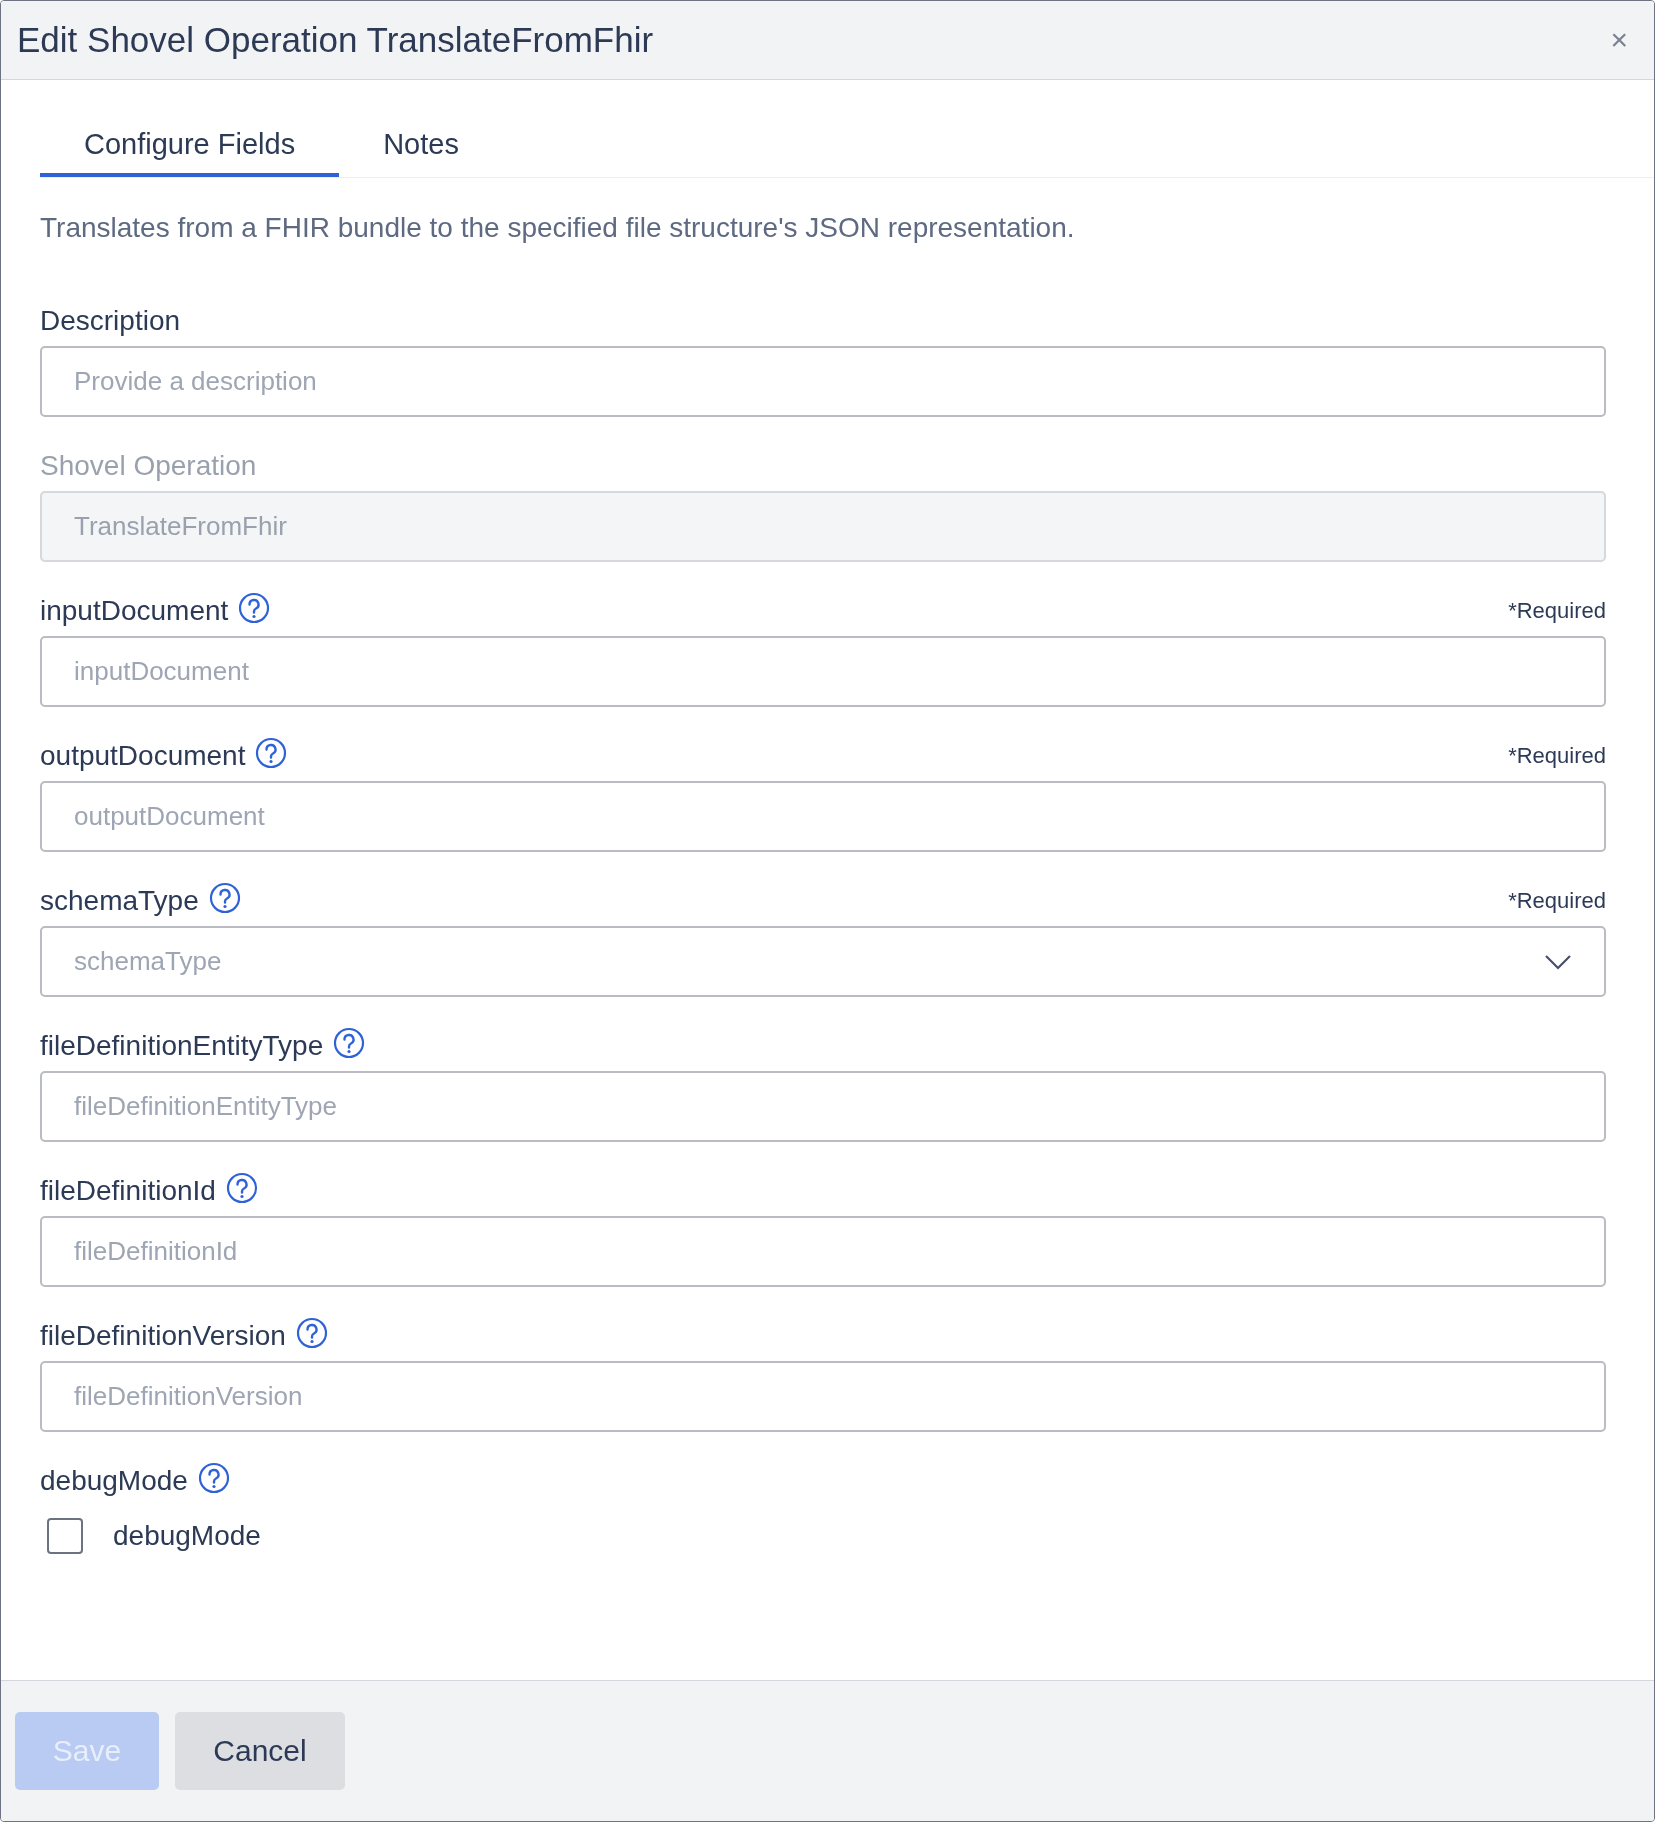  What do you see at coordinates (823, 816) in the screenshot?
I see `input-field: outputDocument` at bounding box center [823, 816].